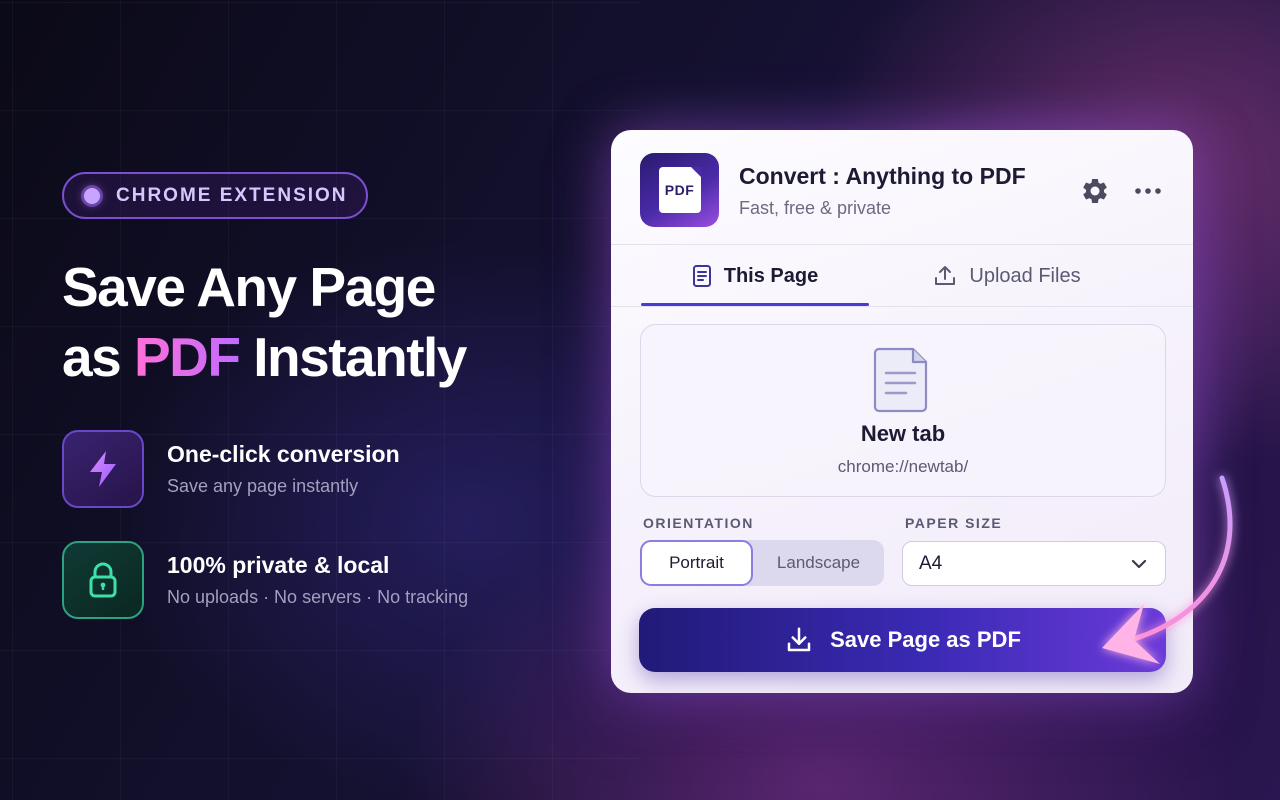  What do you see at coordinates (1025, 275) in the screenshot?
I see `tab-label: Upload Files` at bounding box center [1025, 275].